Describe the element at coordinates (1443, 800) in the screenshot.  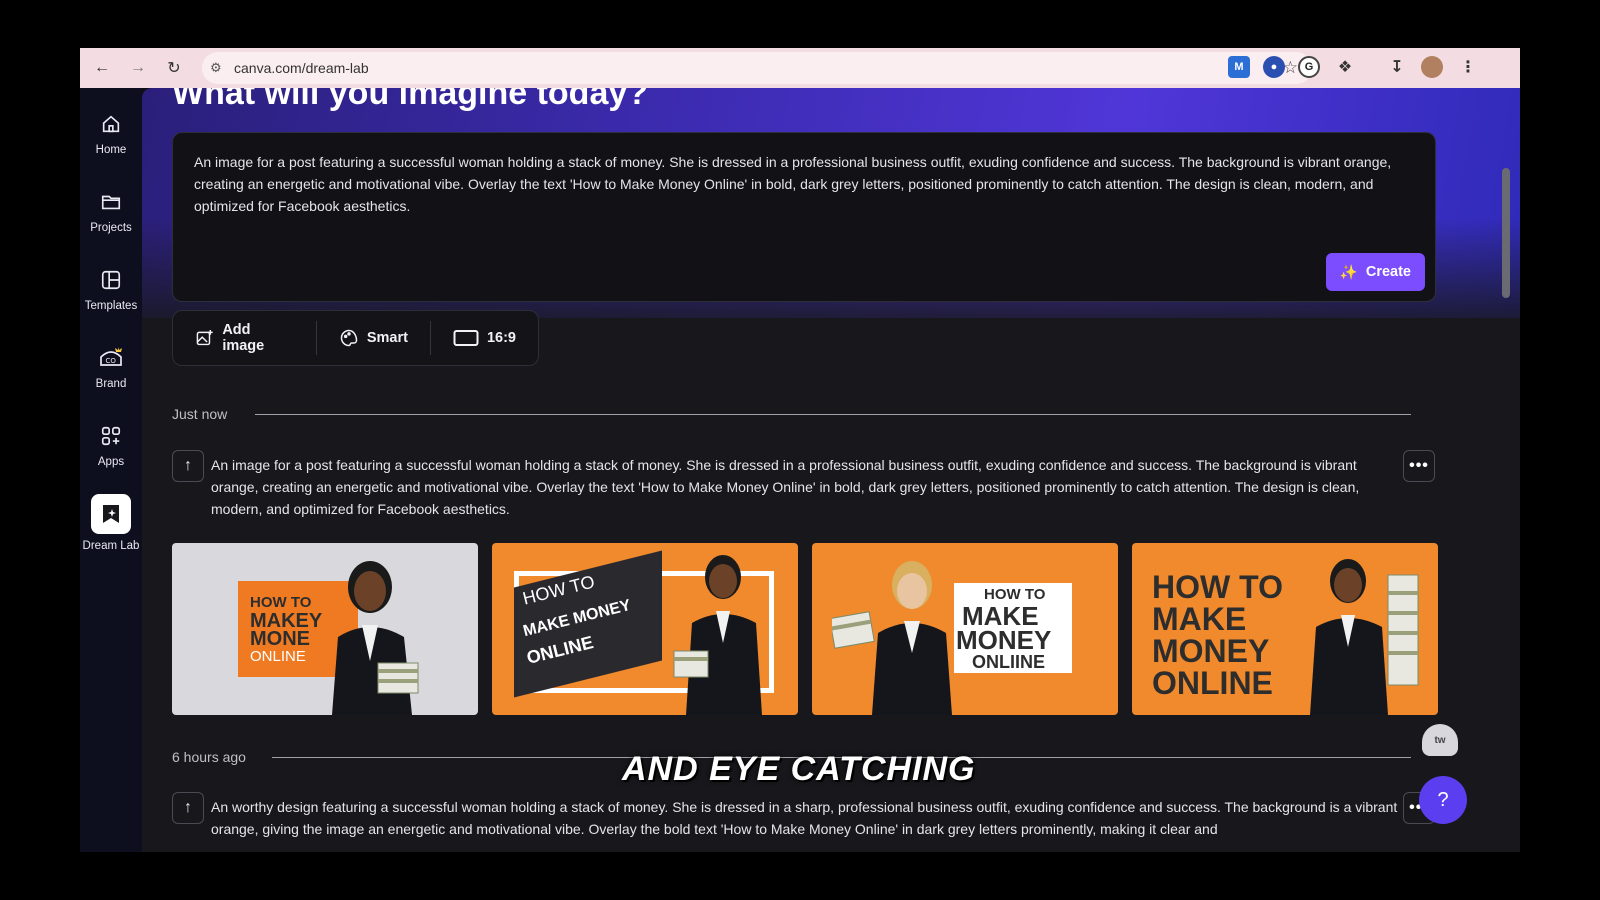
I see `help-button: ?` at that location.